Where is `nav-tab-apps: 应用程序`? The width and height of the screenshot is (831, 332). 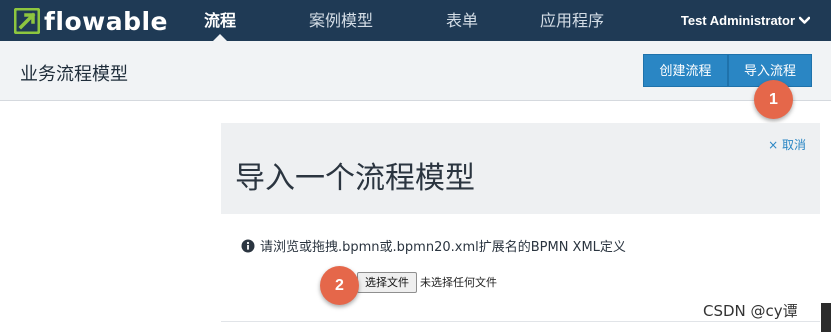
nav-tab-apps: 应用程序 is located at coordinates (572, 20).